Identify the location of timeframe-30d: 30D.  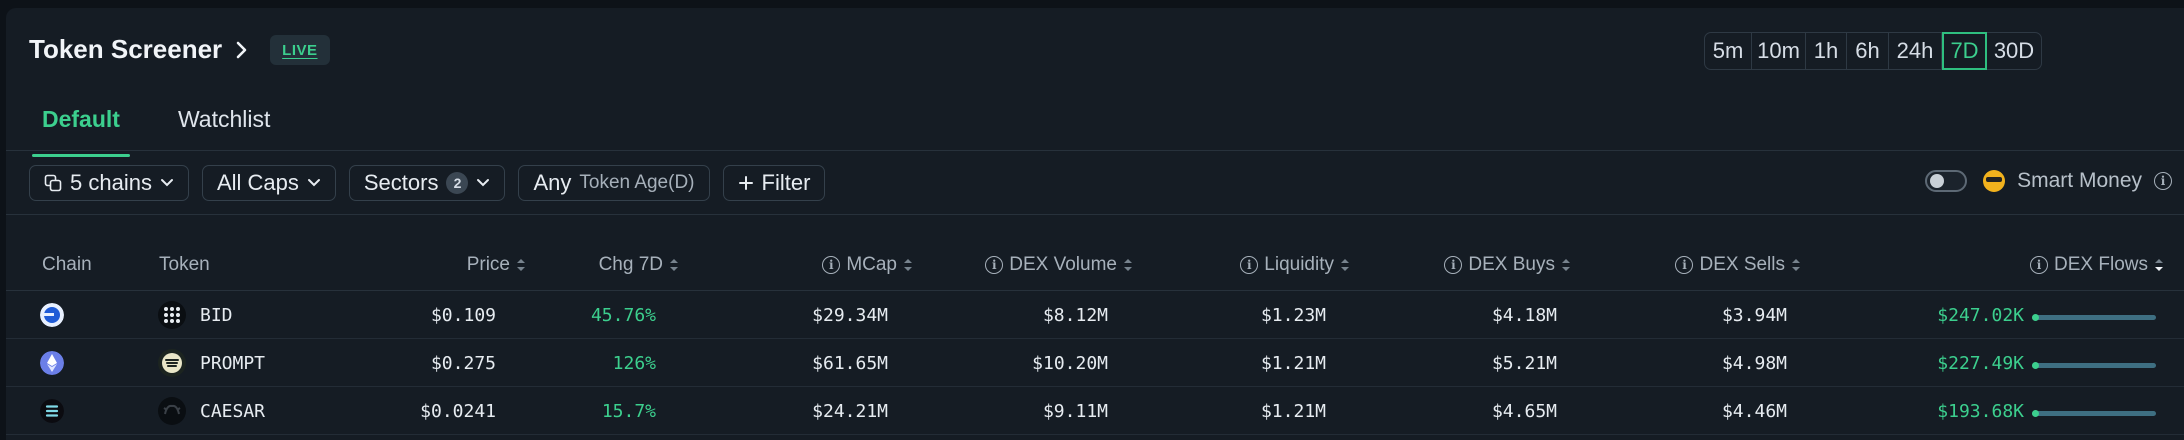
(2014, 51).